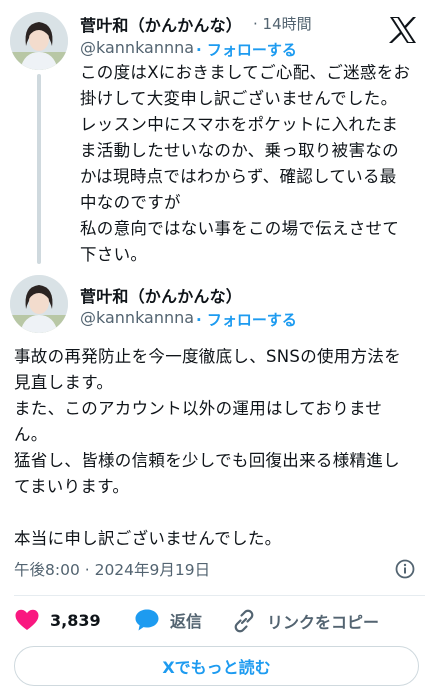  Describe the element at coordinates (216, 666) in the screenshot. I see `read-more-button: Xでもっと読む` at that location.